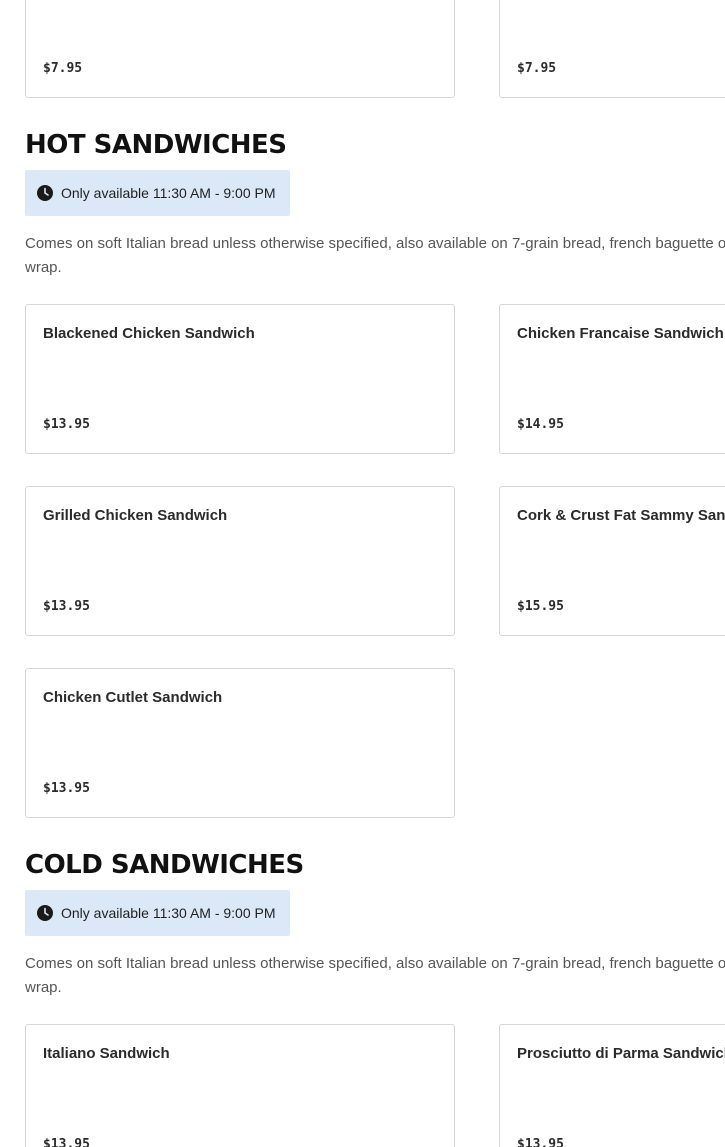 The width and height of the screenshot is (725, 1147). I want to click on item-name: Cork & Crust Fat Sammy Sandwich, so click(621, 515).